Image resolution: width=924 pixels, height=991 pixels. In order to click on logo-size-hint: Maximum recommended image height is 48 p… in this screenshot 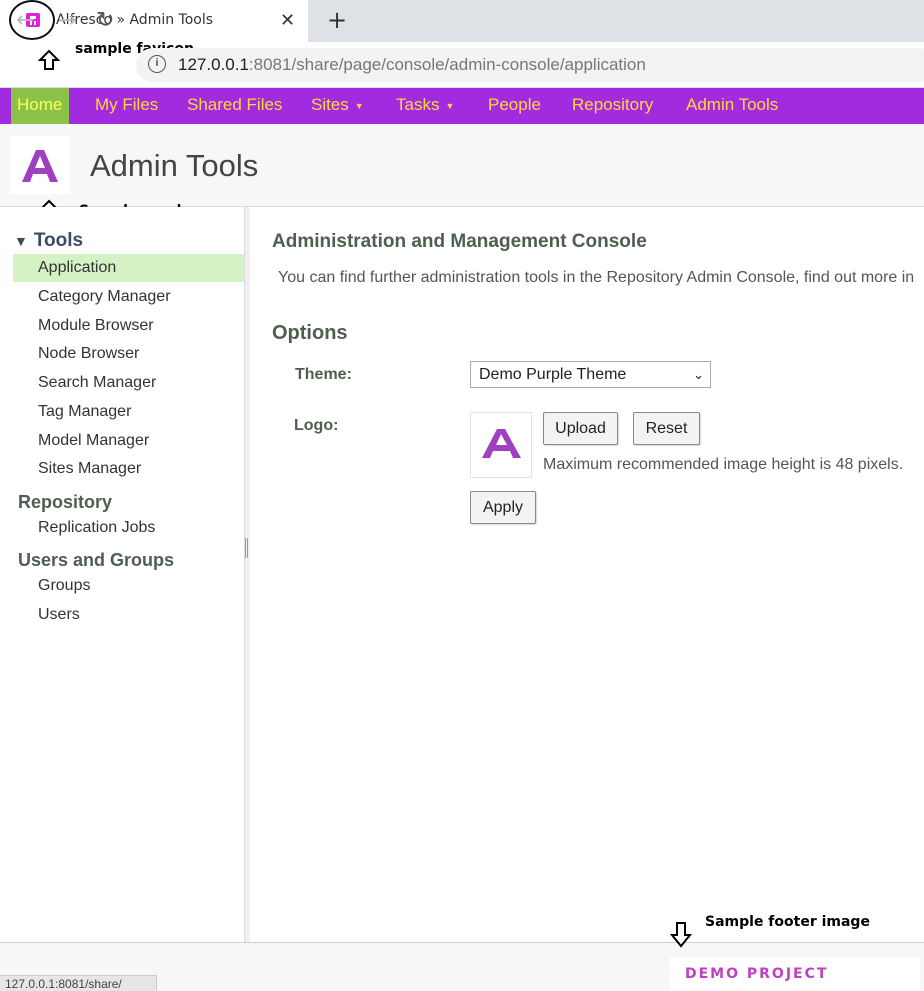, I will do `click(723, 464)`.